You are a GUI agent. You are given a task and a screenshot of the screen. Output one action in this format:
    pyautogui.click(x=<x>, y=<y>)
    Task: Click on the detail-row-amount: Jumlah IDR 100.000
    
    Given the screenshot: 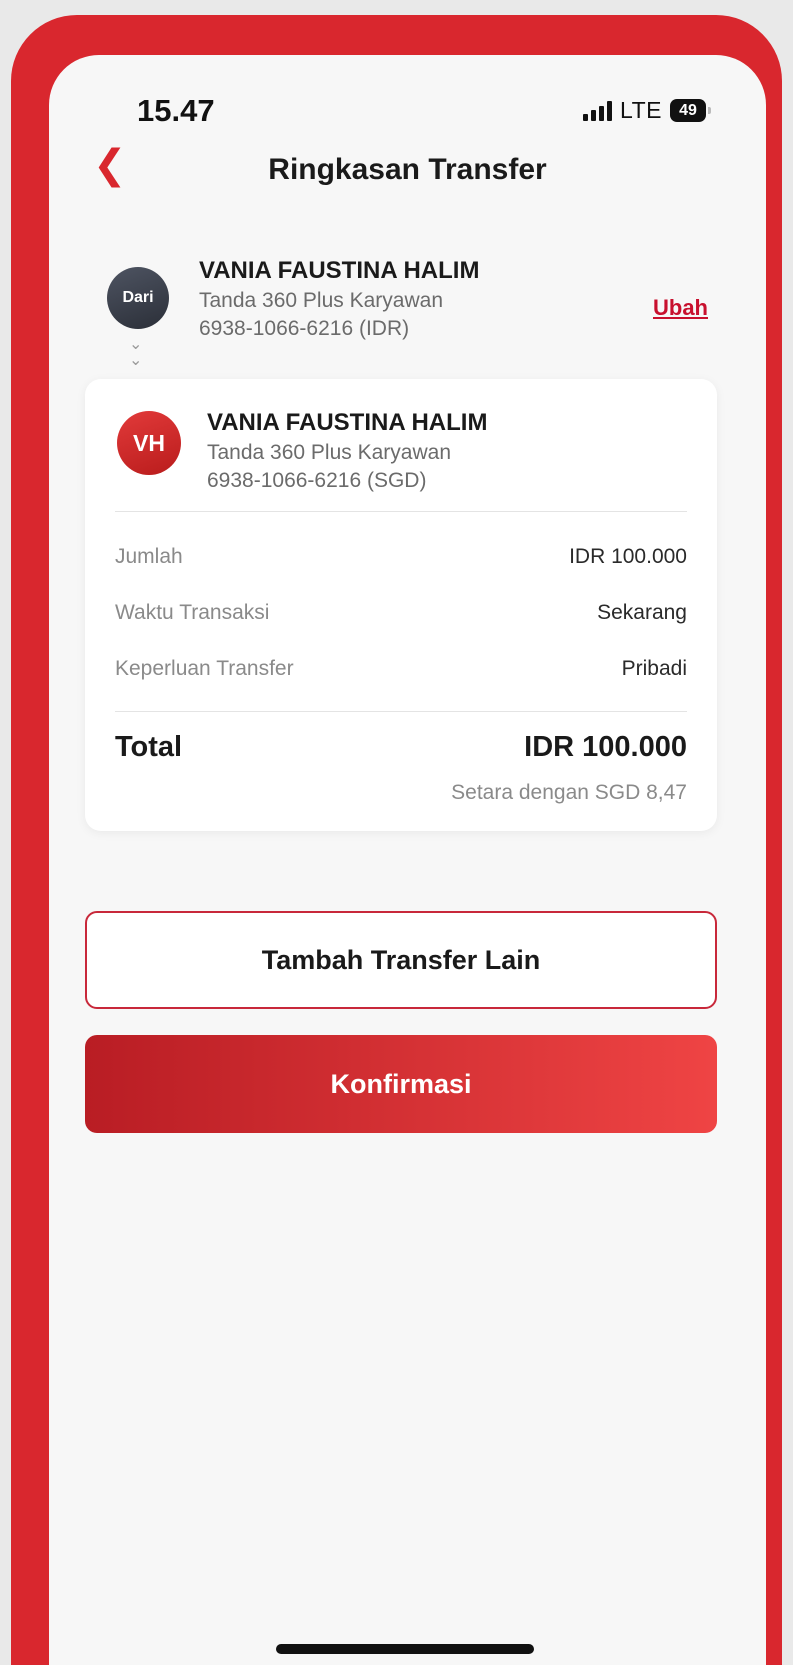 What is the action you would take?
    pyautogui.click(x=401, y=557)
    